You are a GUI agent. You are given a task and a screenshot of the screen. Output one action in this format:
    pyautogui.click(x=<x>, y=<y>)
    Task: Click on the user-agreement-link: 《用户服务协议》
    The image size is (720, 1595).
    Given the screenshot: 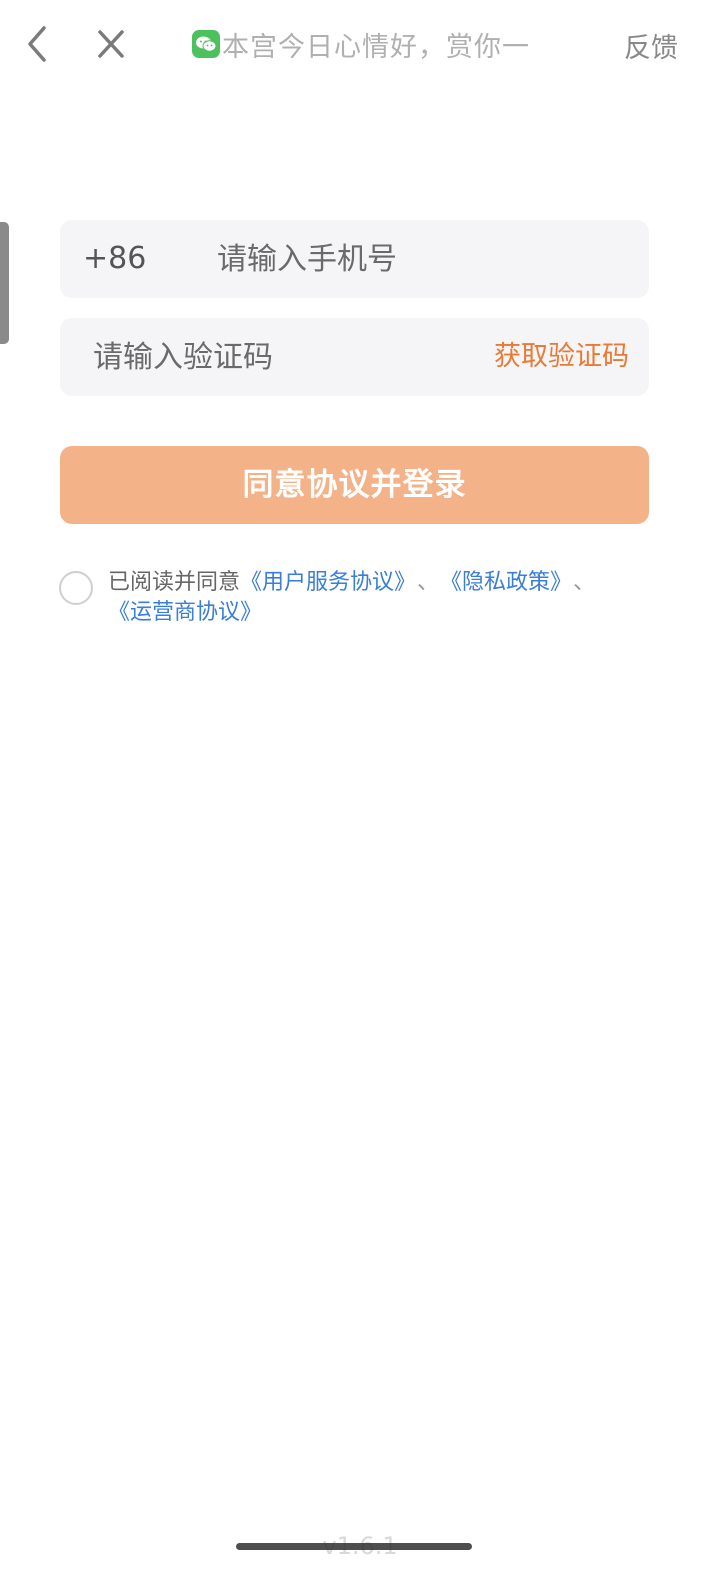 What is the action you would take?
    pyautogui.click(x=322, y=582)
    